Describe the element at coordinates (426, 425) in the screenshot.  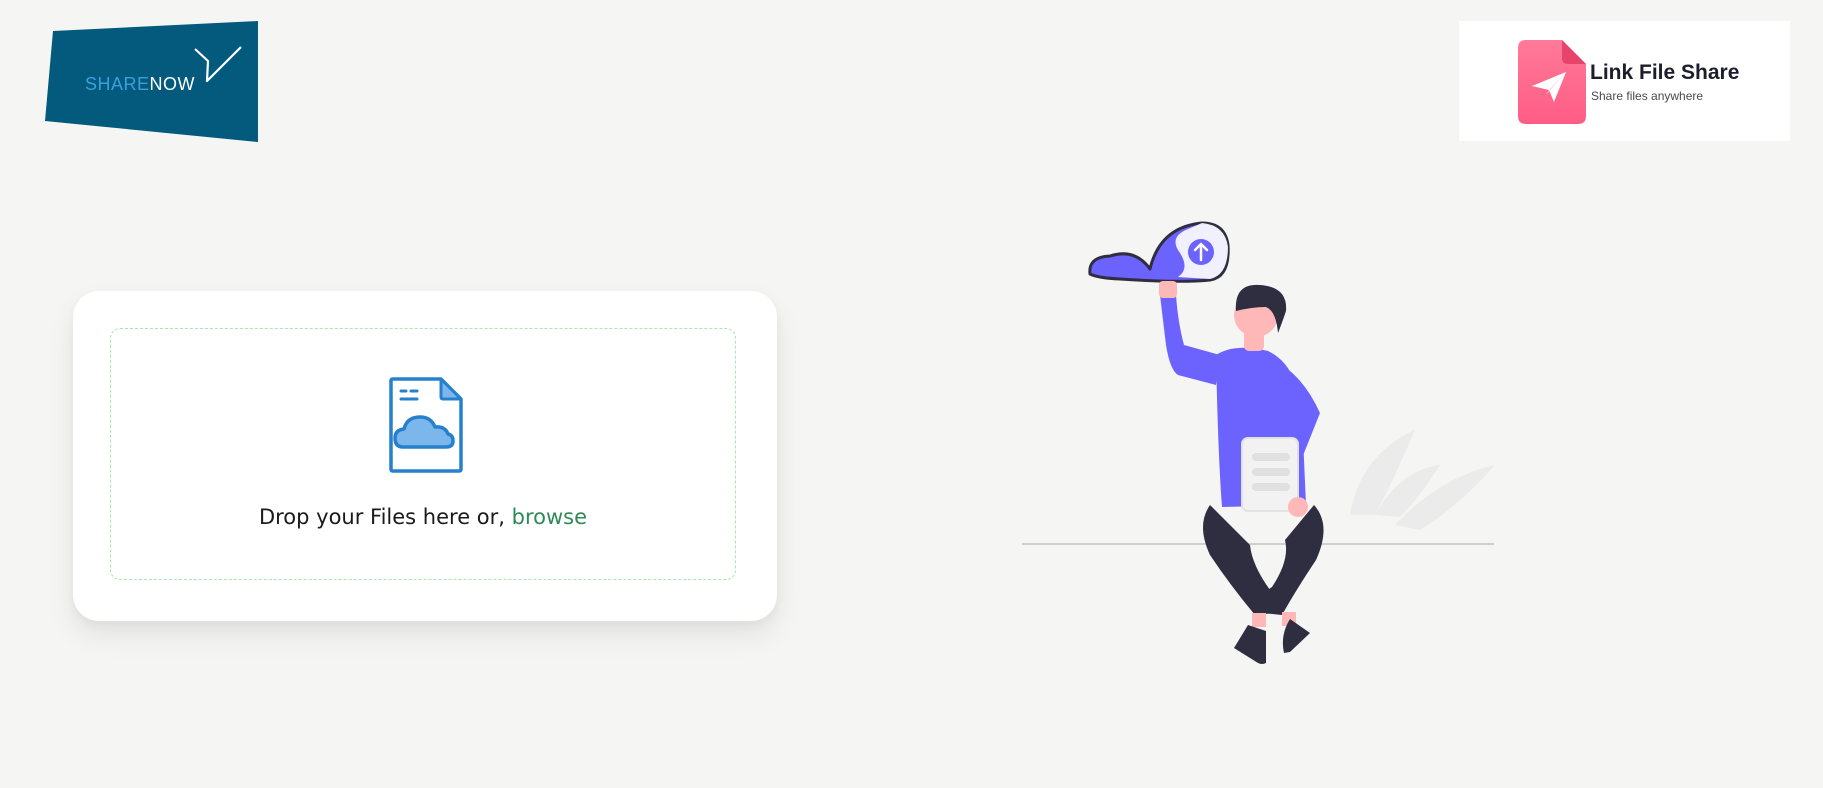
I see `file-cloud-icon` at that location.